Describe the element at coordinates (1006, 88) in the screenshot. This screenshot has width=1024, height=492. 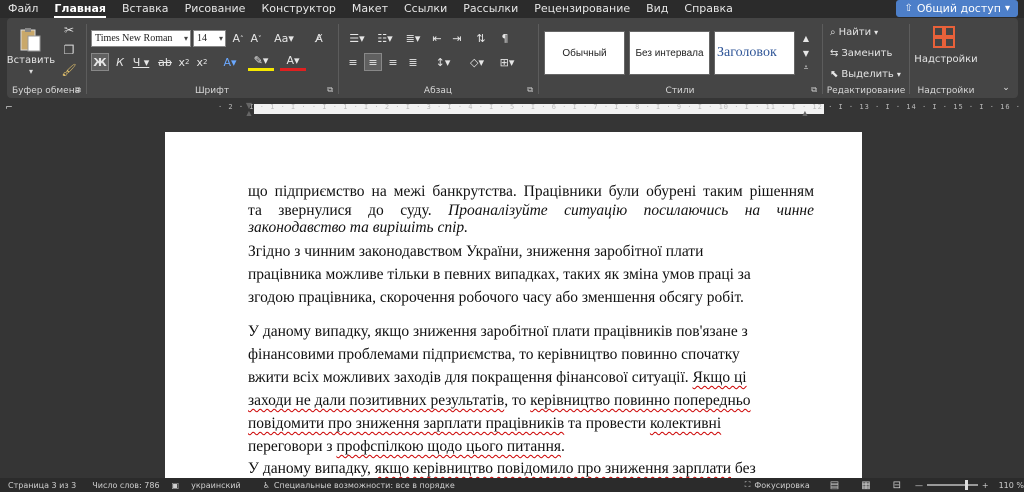
I see `collapse-ribbon-icon: ⌄` at that location.